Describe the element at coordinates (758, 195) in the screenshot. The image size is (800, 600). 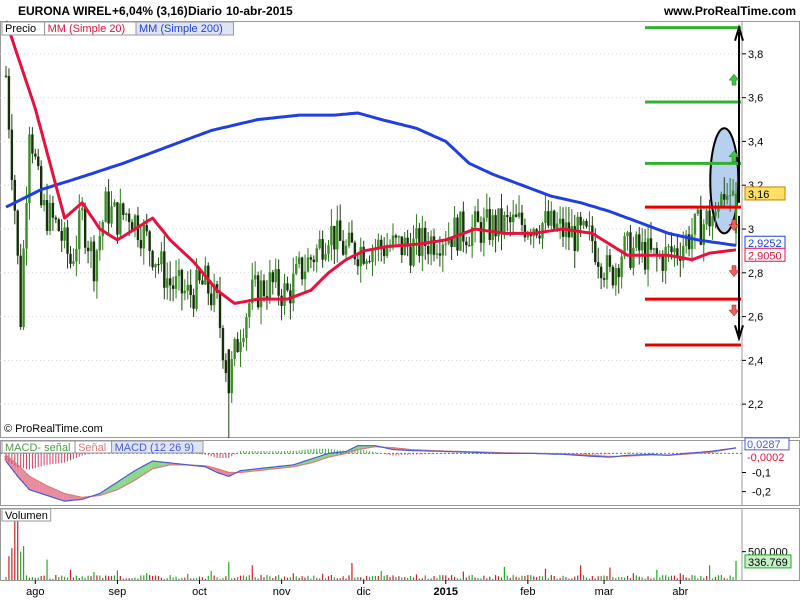
I see `last-price-tag: 3,16` at that location.